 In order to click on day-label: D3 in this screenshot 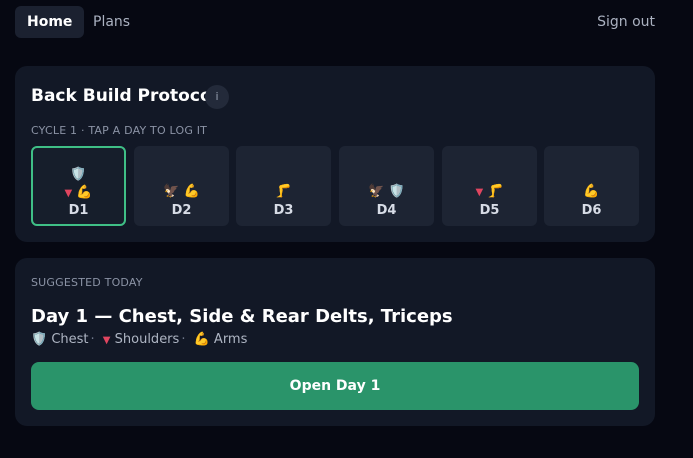, I will do `click(283, 210)`.